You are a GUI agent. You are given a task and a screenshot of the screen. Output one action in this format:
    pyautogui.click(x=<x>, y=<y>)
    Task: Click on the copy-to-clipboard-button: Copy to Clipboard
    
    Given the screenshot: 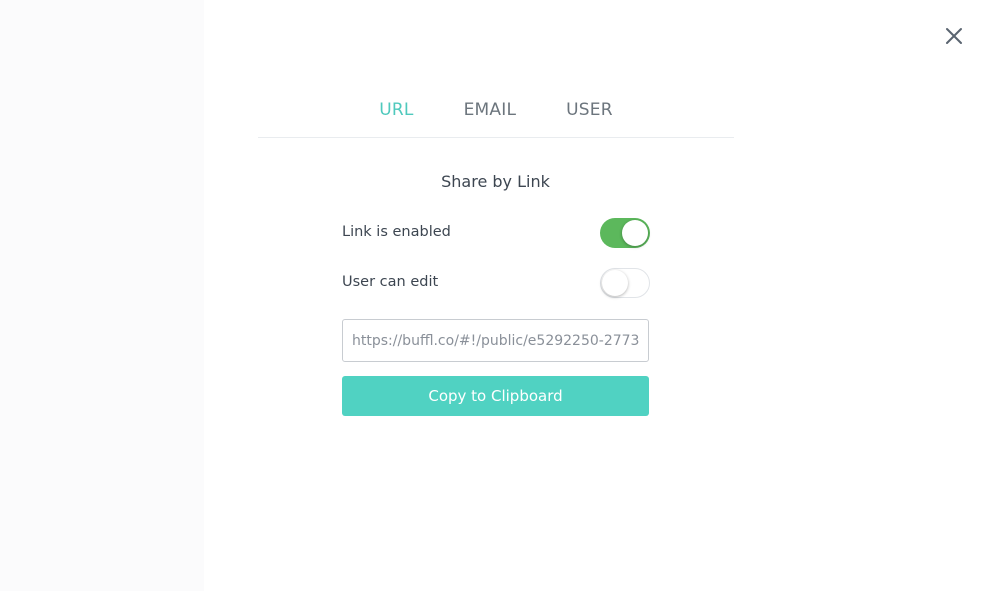 What is the action you would take?
    pyautogui.click(x=495, y=396)
    